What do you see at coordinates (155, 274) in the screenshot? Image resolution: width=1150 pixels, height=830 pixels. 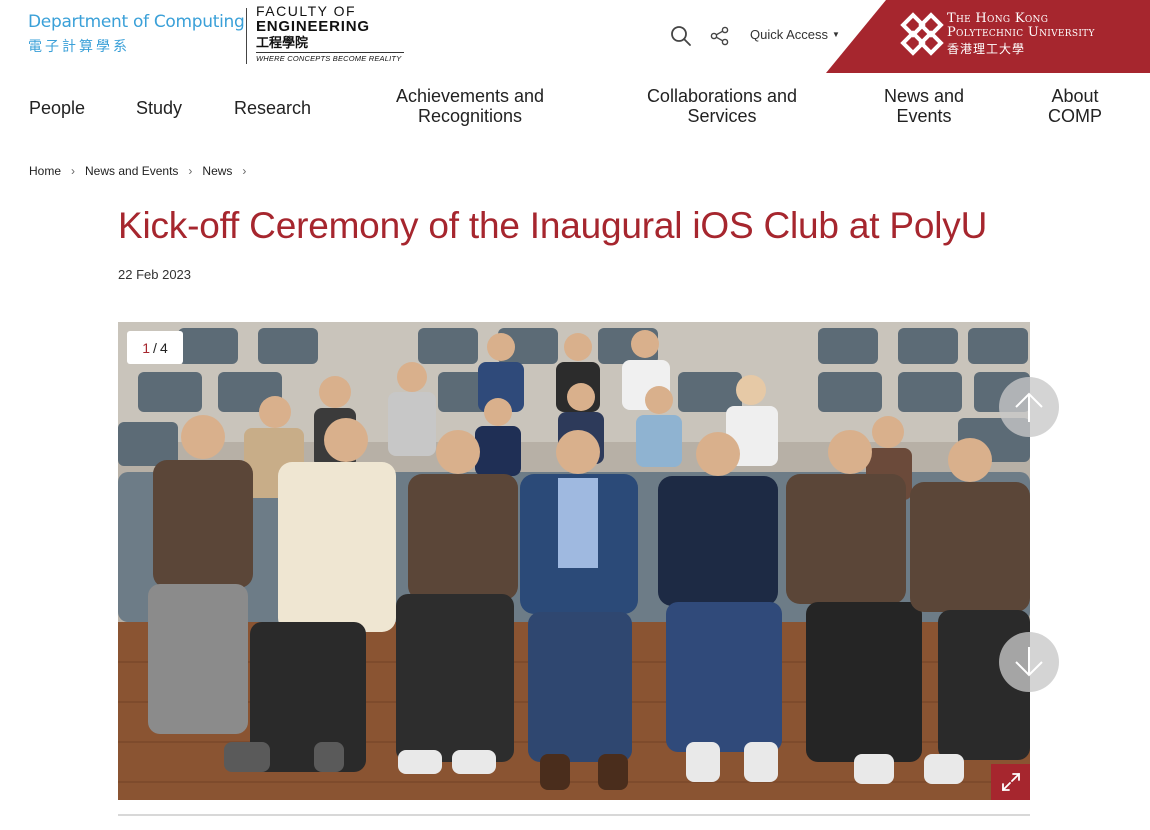 I see `article-date: 22 Feb 2023` at bounding box center [155, 274].